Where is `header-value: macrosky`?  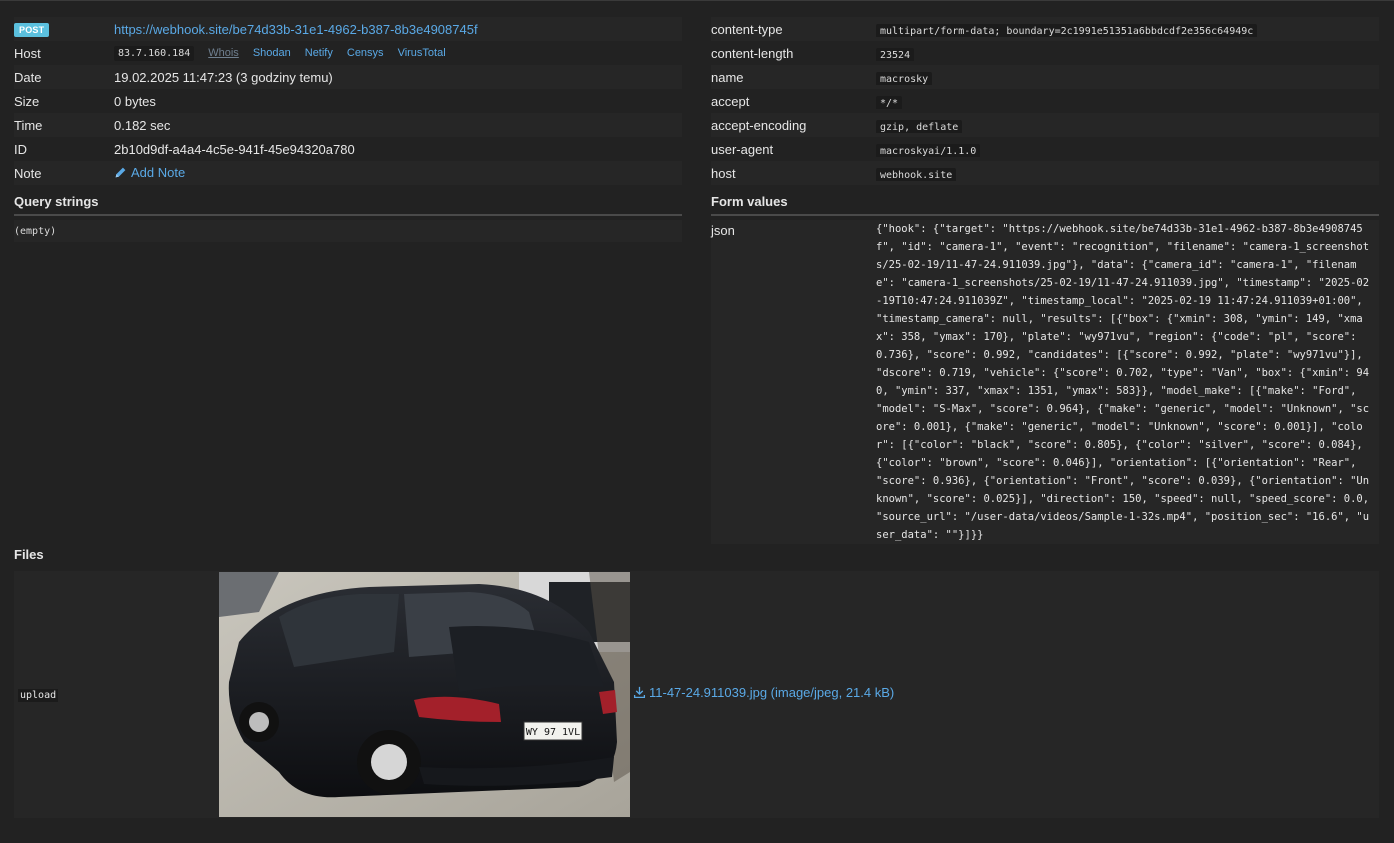
header-value: macrosky is located at coordinates (904, 78).